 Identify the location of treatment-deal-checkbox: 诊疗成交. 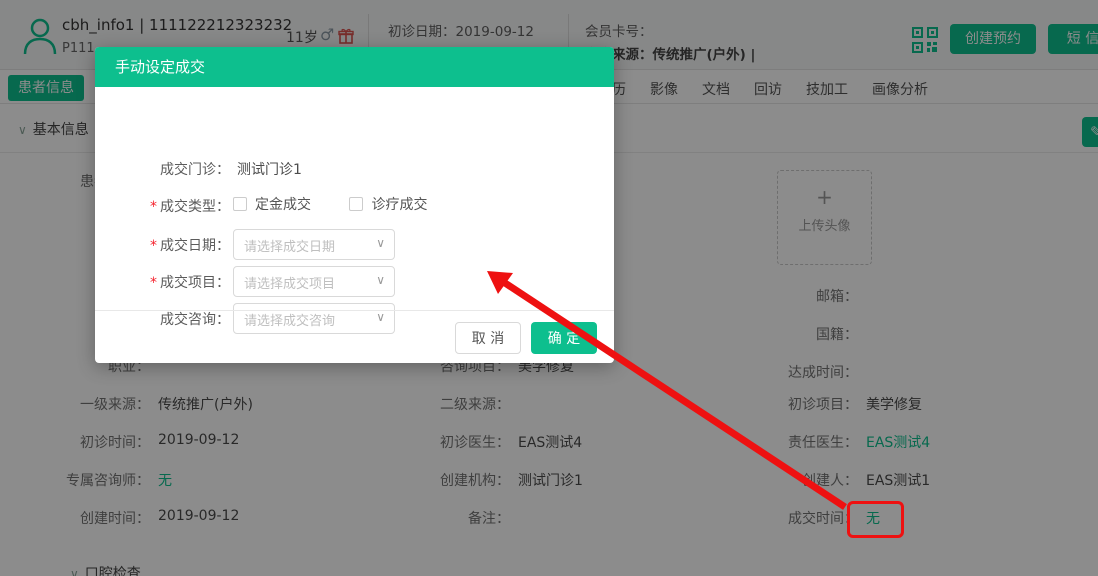
(388, 204).